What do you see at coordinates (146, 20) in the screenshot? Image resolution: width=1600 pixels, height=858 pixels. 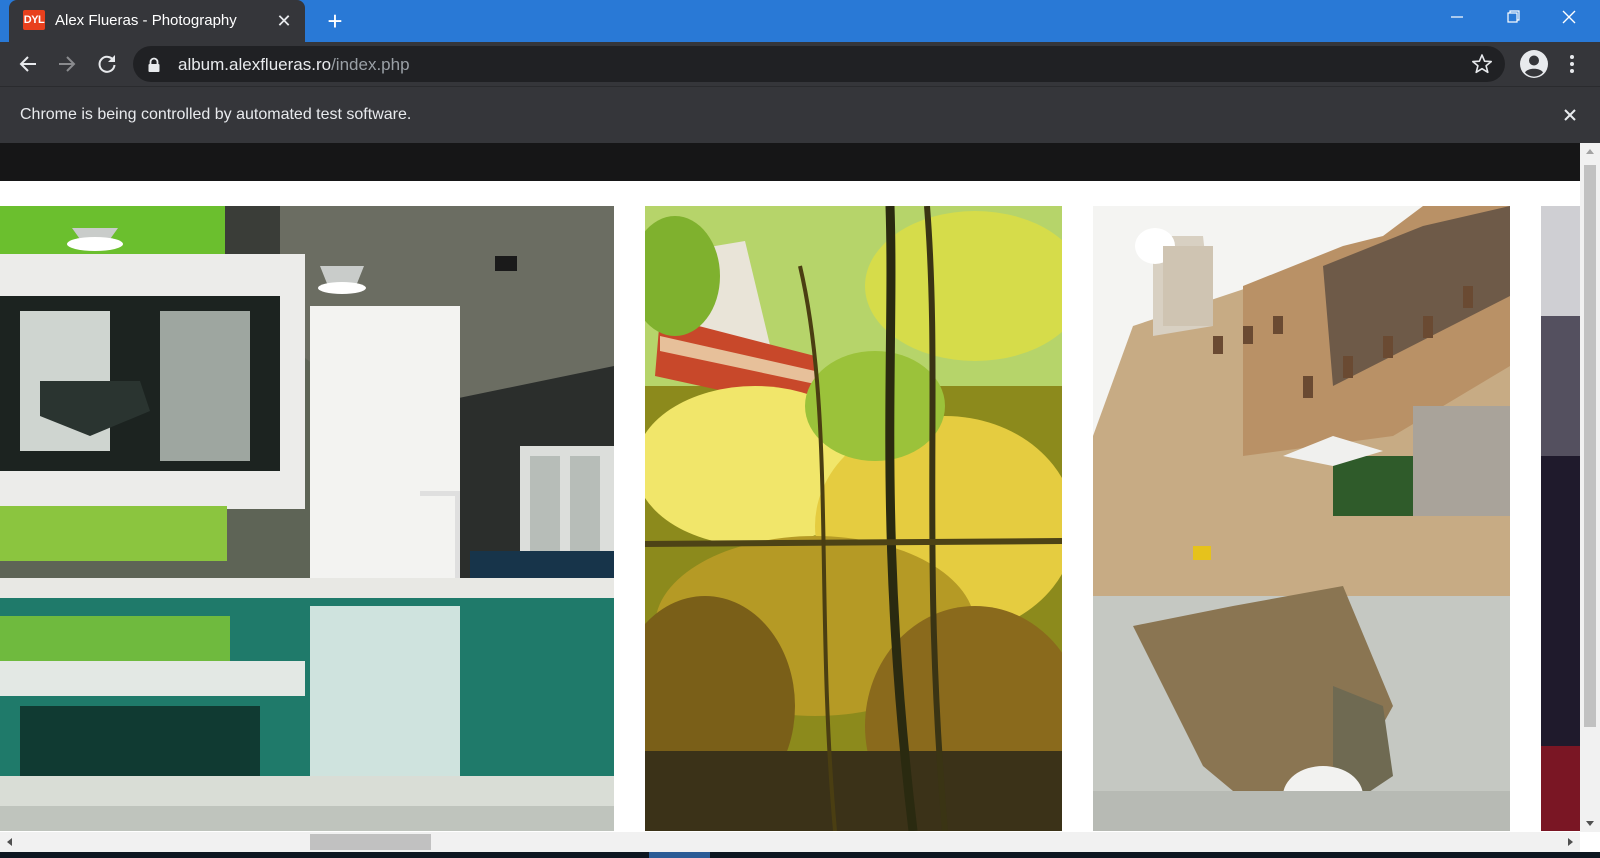 I see `tab-title: Alex Flueras - Photography` at bounding box center [146, 20].